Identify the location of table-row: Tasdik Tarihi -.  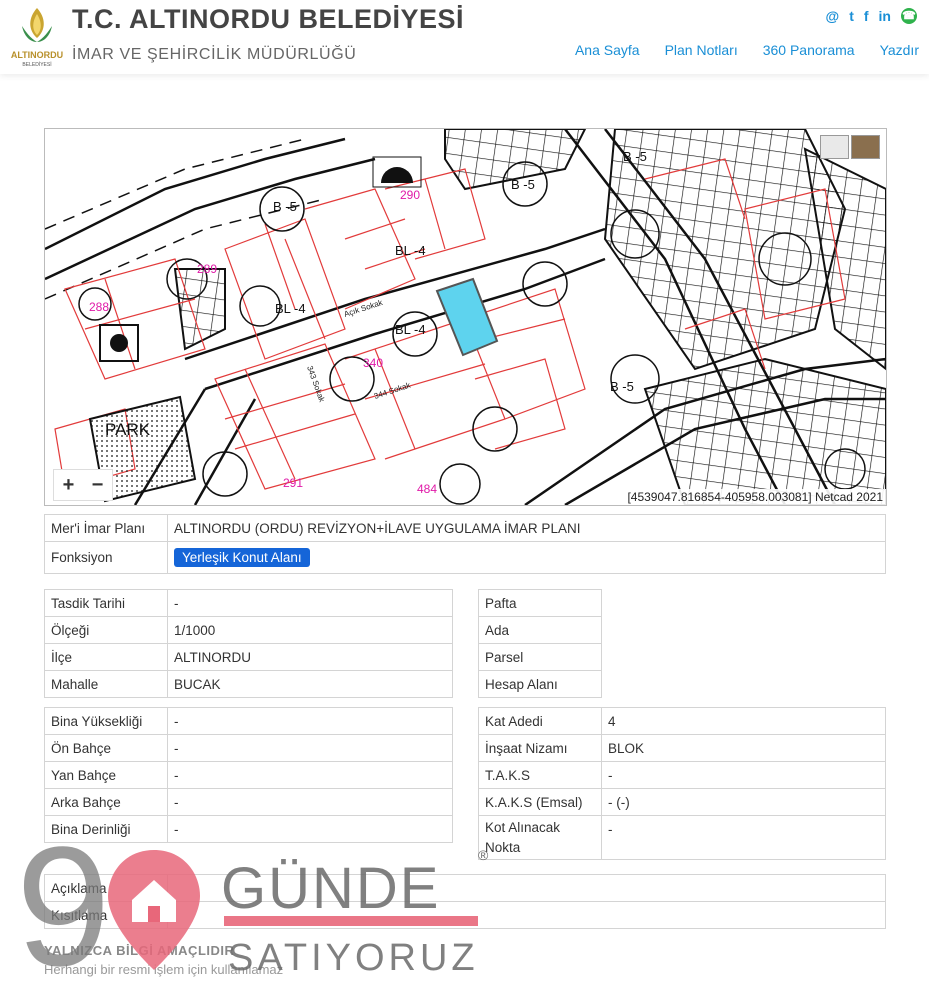
(248, 603).